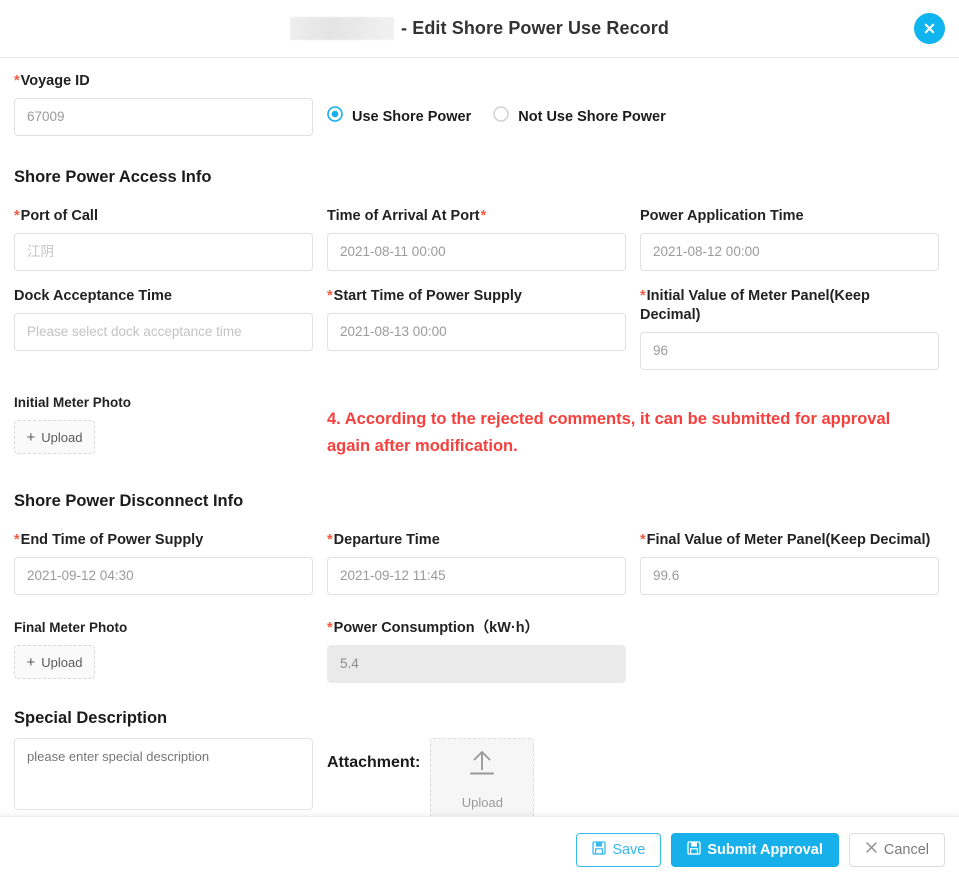 Image resolution: width=959 pixels, height=882 pixels. Describe the element at coordinates (476, 576) in the screenshot. I see `departure-time-input: 2021-09-12 11:45` at that location.